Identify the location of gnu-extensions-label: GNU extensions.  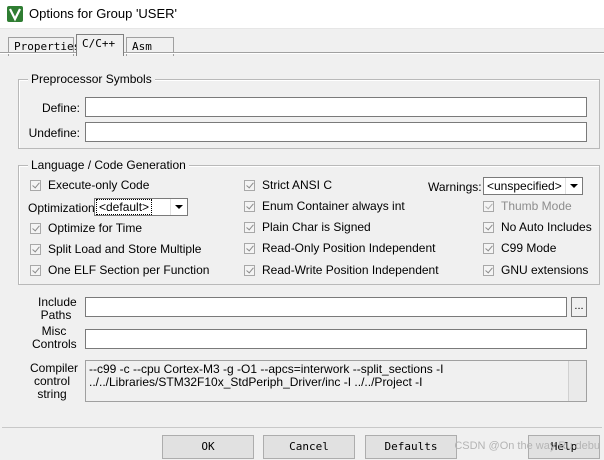
(545, 270).